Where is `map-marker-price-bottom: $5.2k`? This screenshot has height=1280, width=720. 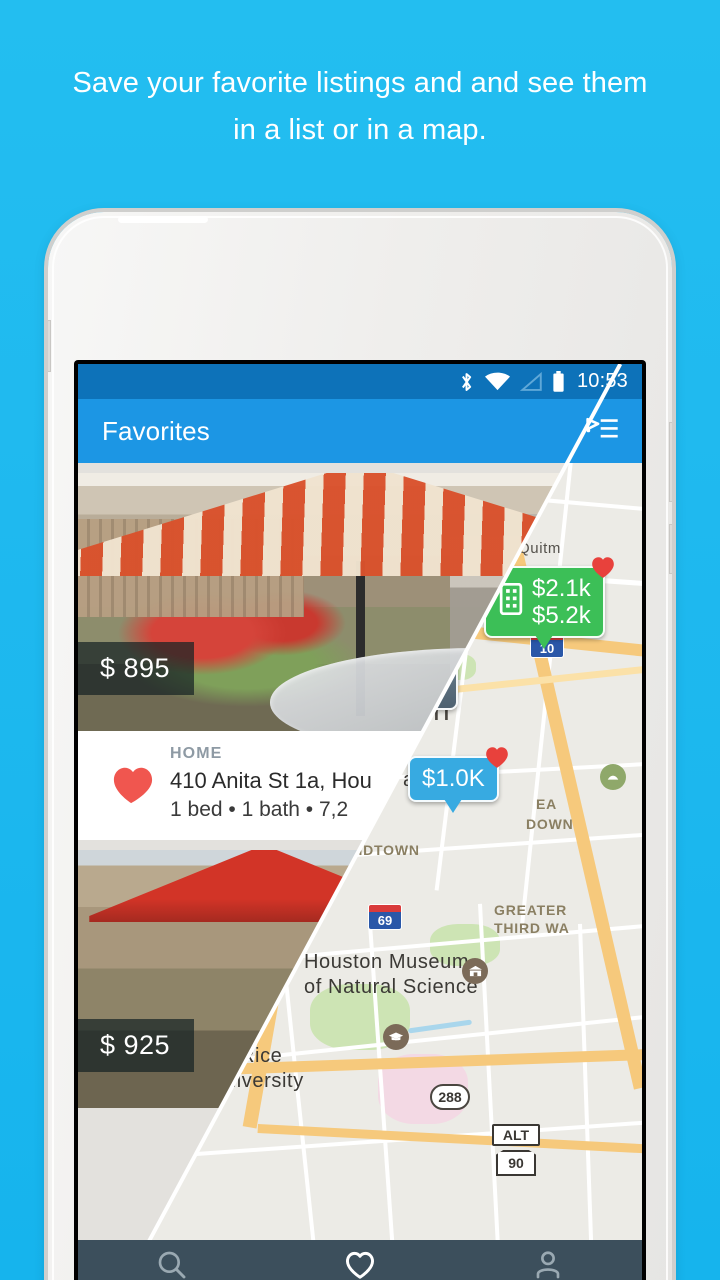
map-marker-price-bottom: $5.2k is located at coordinates (561, 615).